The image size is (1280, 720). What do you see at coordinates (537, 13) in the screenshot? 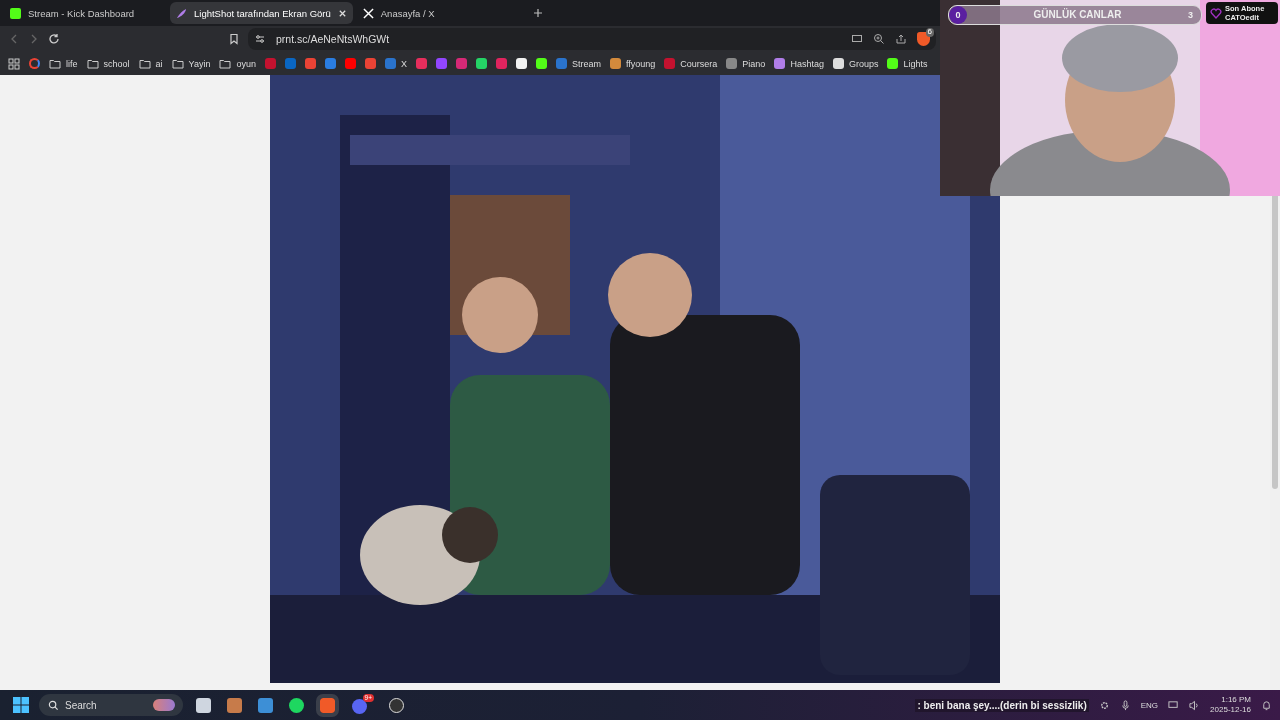
I see `new-tab-icon` at bounding box center [537, 13].